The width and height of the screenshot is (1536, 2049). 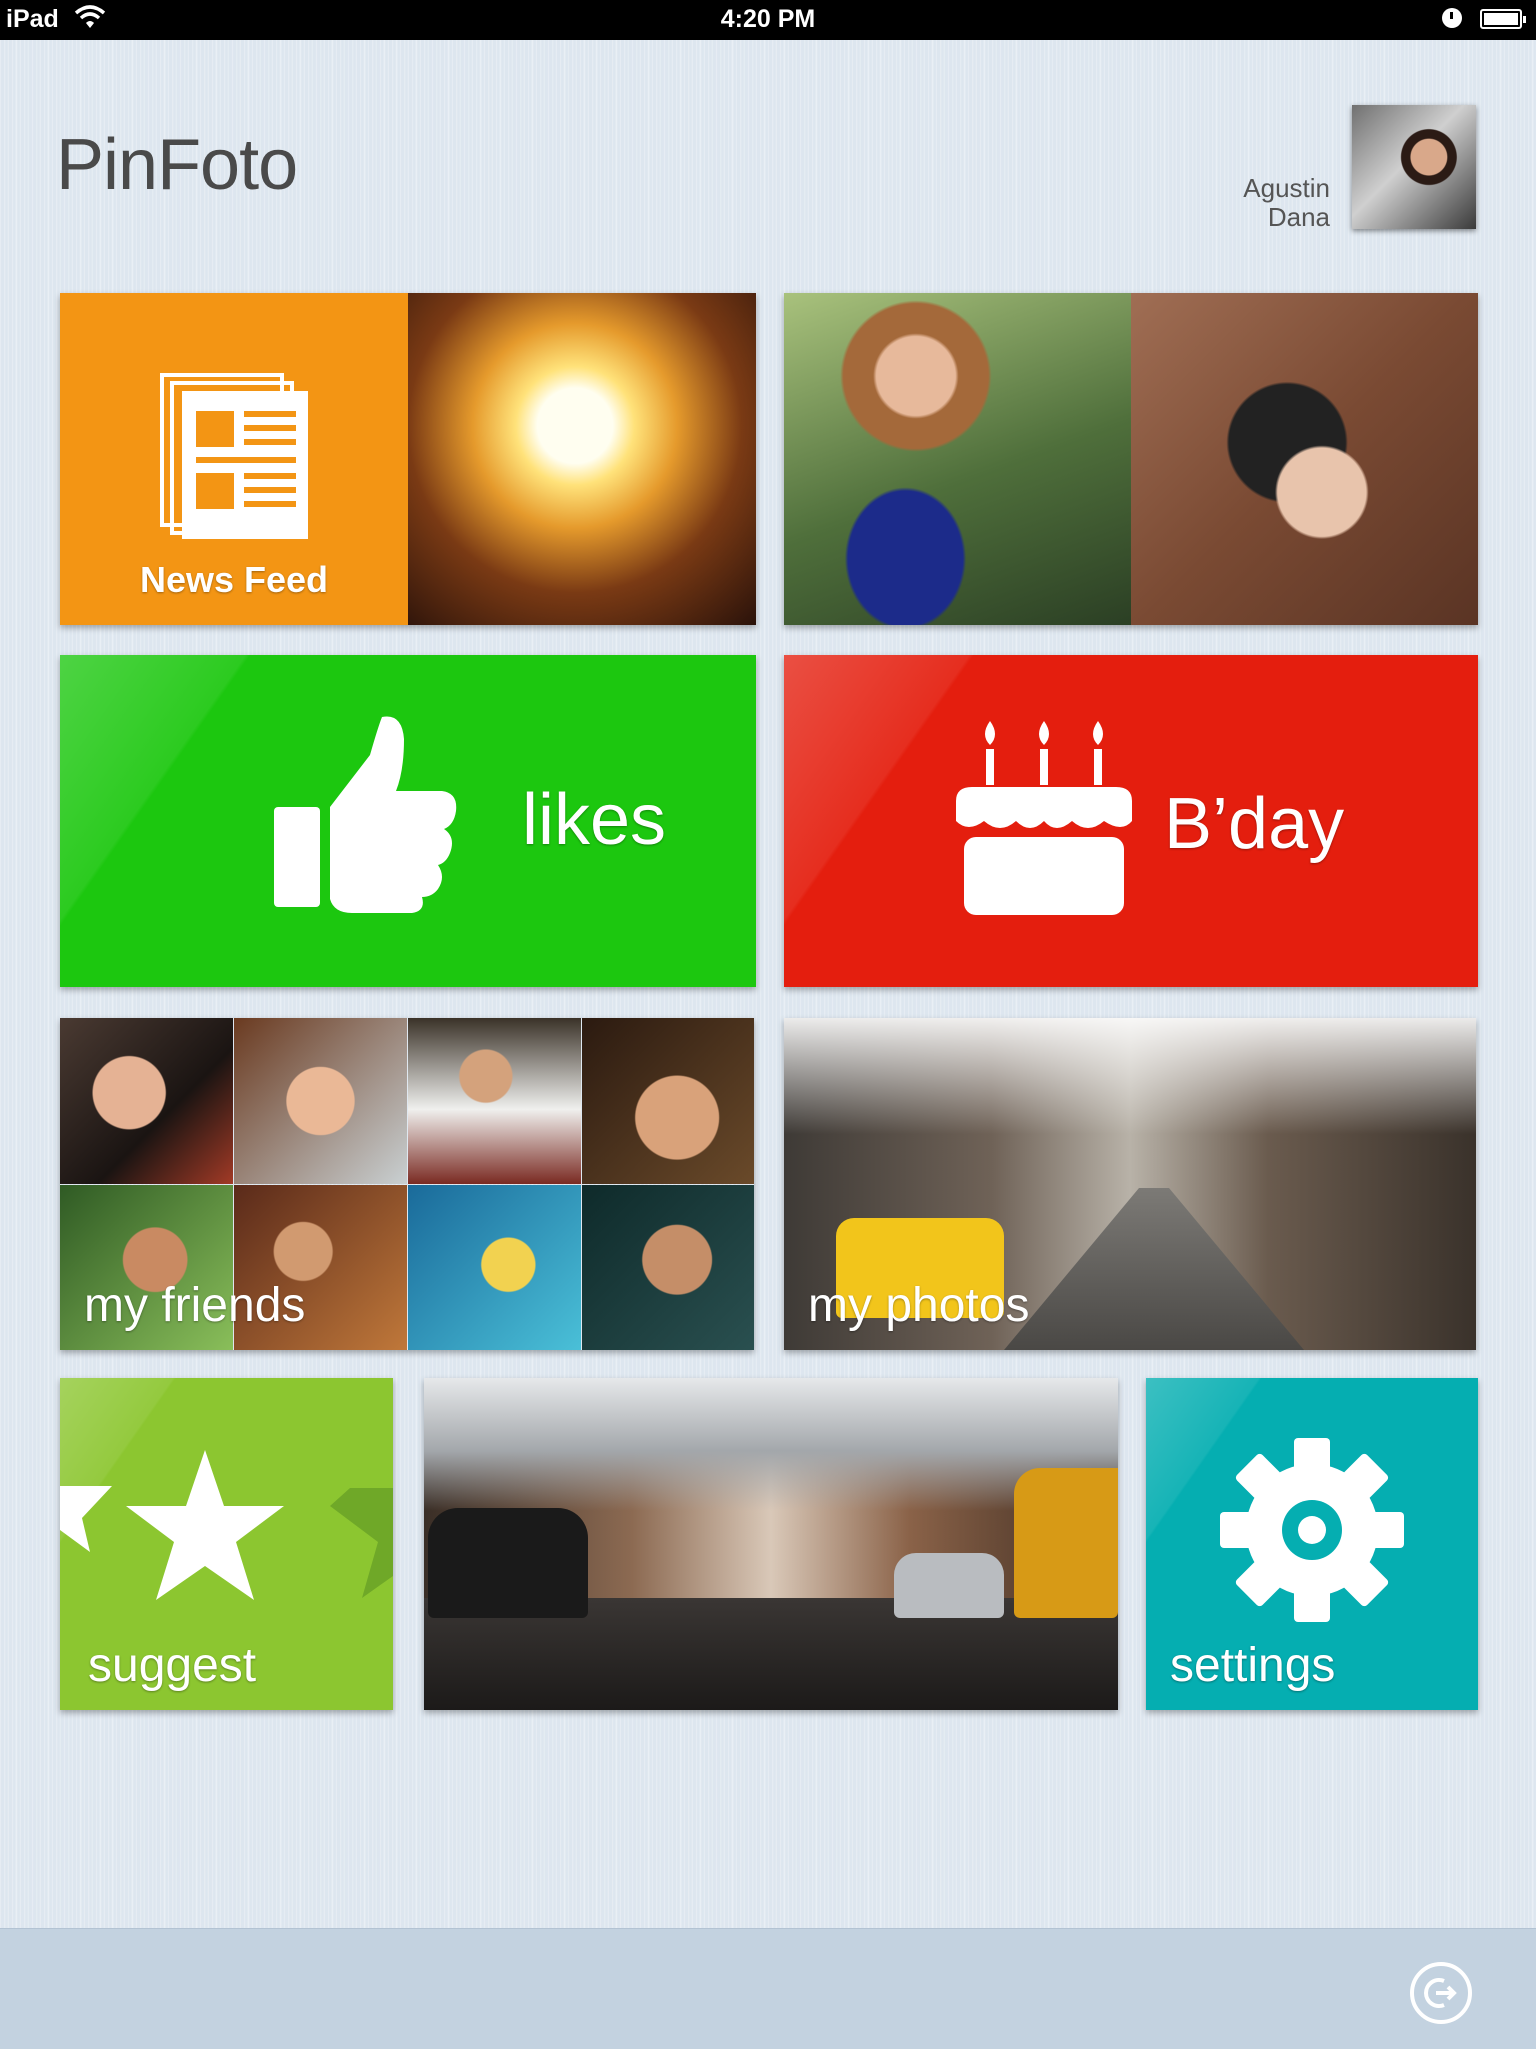 I want to click on likes-label: likes, so click(x=594, y=820).